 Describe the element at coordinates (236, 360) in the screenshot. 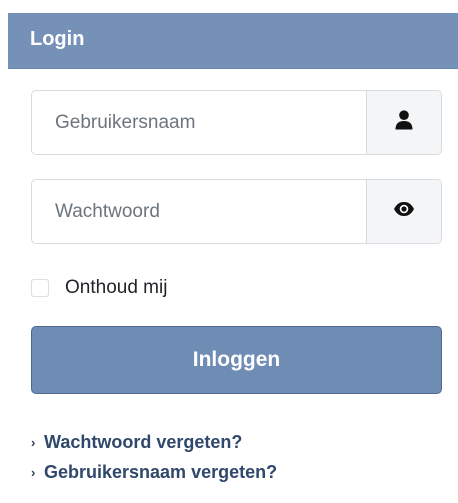

I see `login-button: Inloggen` at that location.